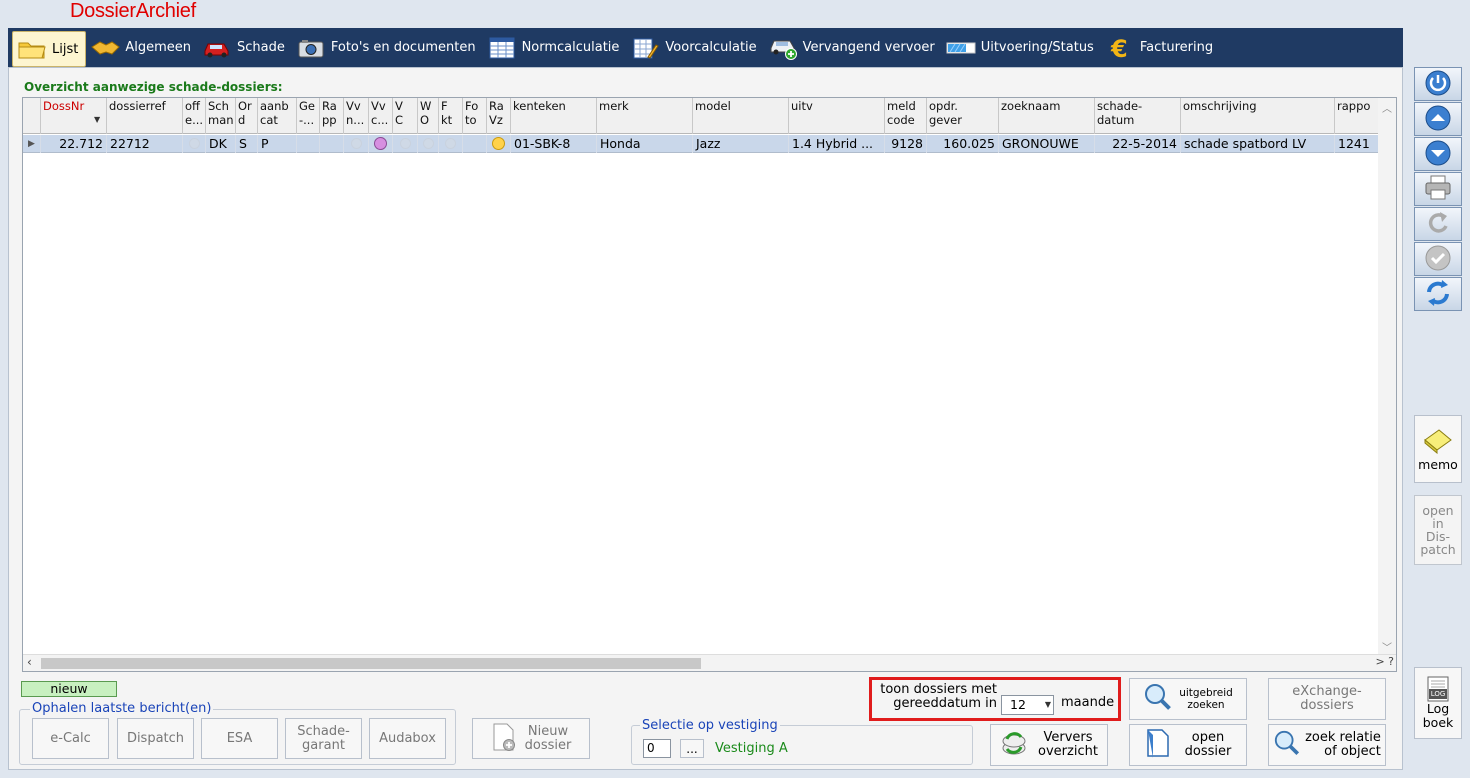  Describe the element at coordinates (1138, 116) in the screenshot. I see `col-header-schadedatum: schade- datum` at that location.